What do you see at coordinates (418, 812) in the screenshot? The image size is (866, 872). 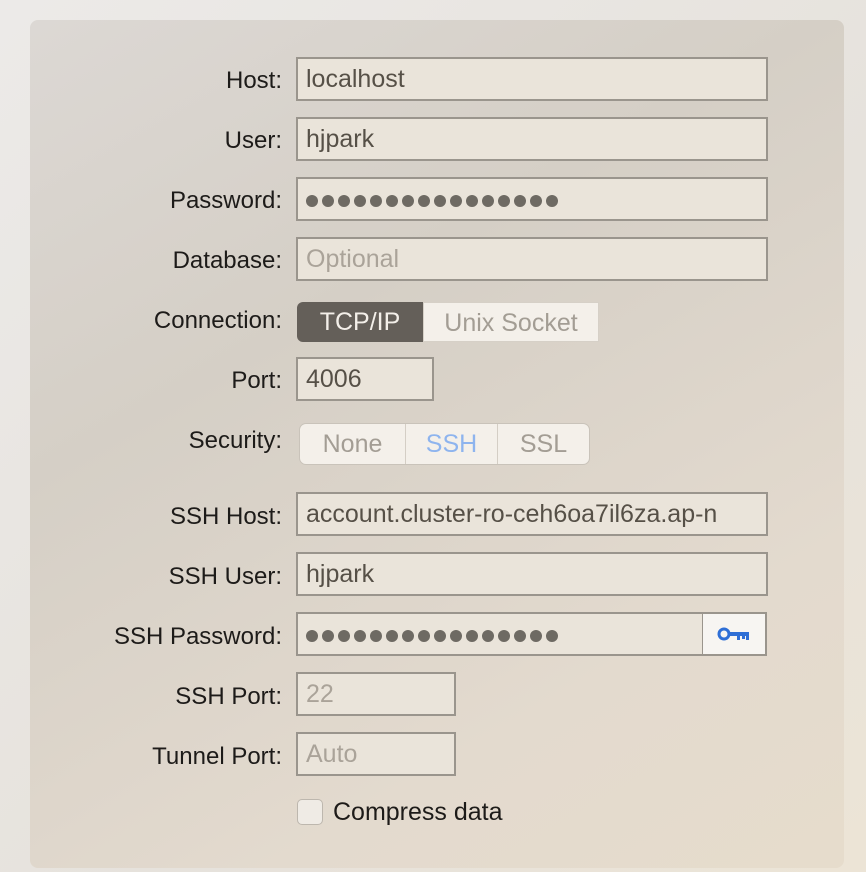 I see `compress-data-label: Compress data` at bounding box center [418, 812].